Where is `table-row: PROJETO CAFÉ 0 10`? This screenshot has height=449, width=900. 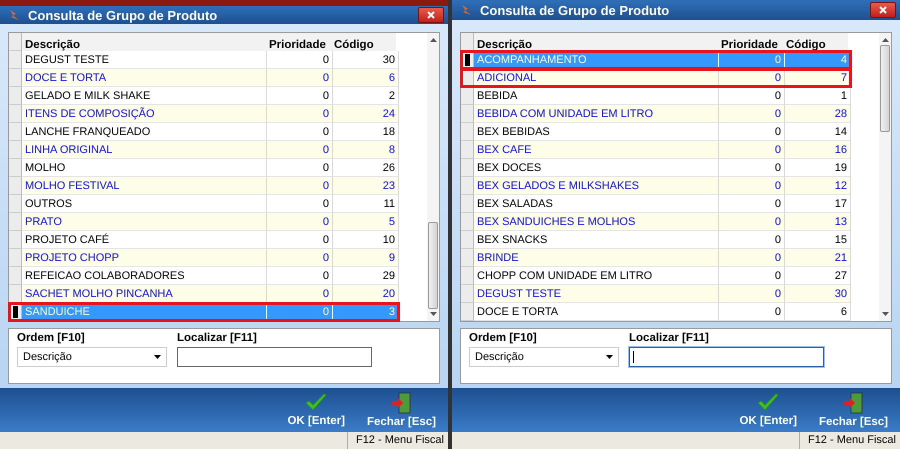
table-row: PROJETO CAFÉ 0 10 is located at coordinates (204, 240).